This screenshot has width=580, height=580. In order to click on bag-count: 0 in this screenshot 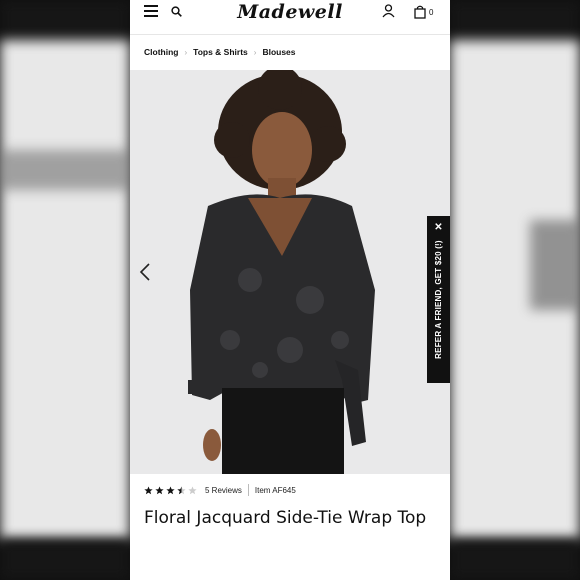, I will do `click(431, 12)`.